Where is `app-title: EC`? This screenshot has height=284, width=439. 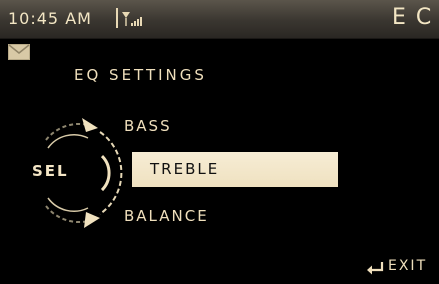 app-title: EC is located at coordinates (415, 17).